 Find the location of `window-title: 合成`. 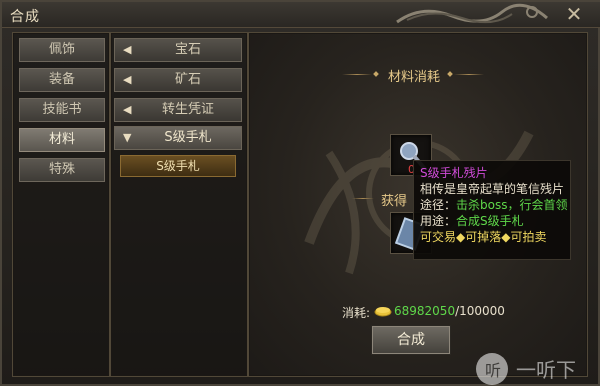

window-title: 合成 is located at coordinates (25, 17).